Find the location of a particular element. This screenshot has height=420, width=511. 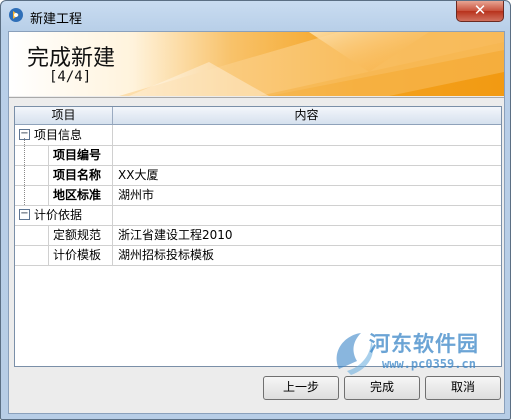

value-region-standard: 湖州市 is located at coordinates (136, 195).